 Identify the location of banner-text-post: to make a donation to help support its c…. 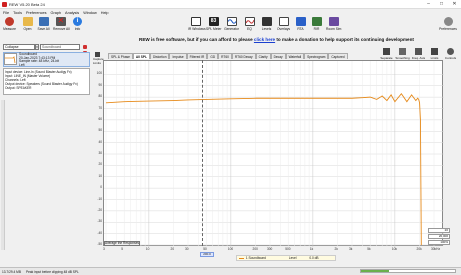
(345, 39).